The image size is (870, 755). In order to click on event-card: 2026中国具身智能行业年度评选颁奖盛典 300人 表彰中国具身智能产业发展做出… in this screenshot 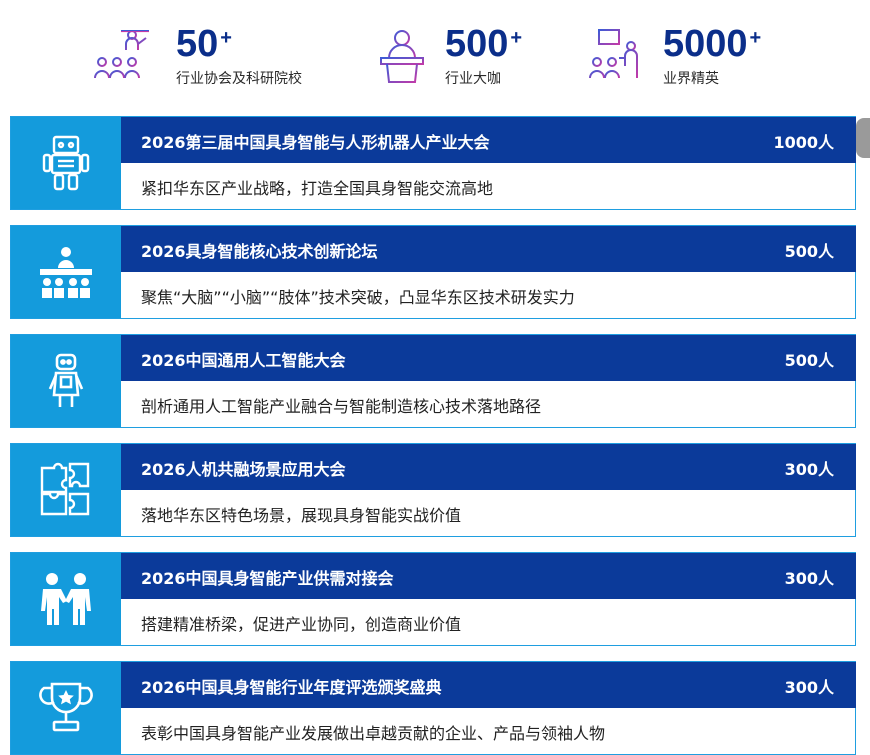, I will do `click(433, 708)`.